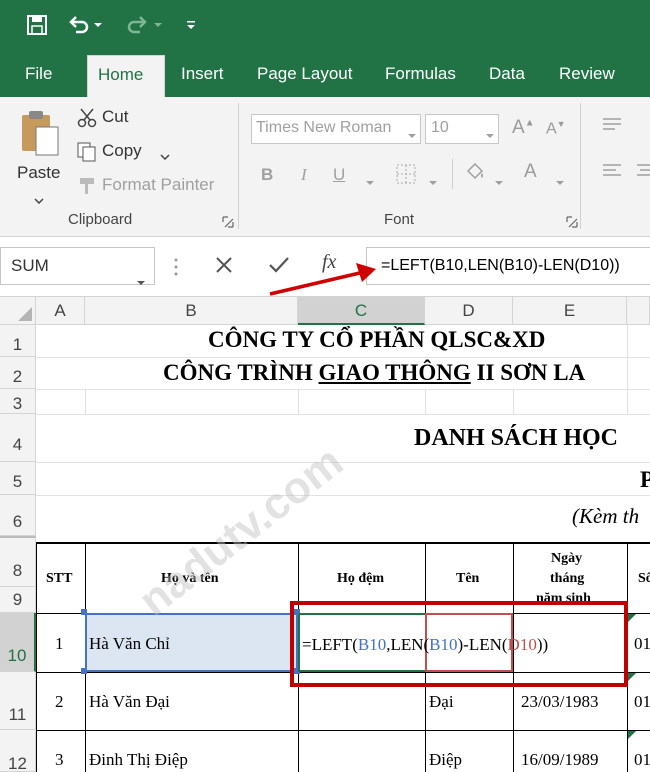  I want to click on tab-file: File, so click(38, 73).